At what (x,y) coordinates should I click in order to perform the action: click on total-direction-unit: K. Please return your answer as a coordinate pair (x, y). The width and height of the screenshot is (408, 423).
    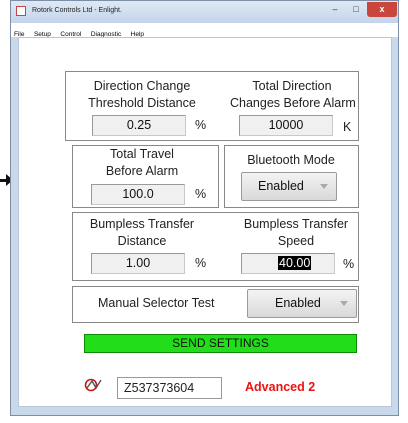
    Looking at the image, I should click on (347, 127).